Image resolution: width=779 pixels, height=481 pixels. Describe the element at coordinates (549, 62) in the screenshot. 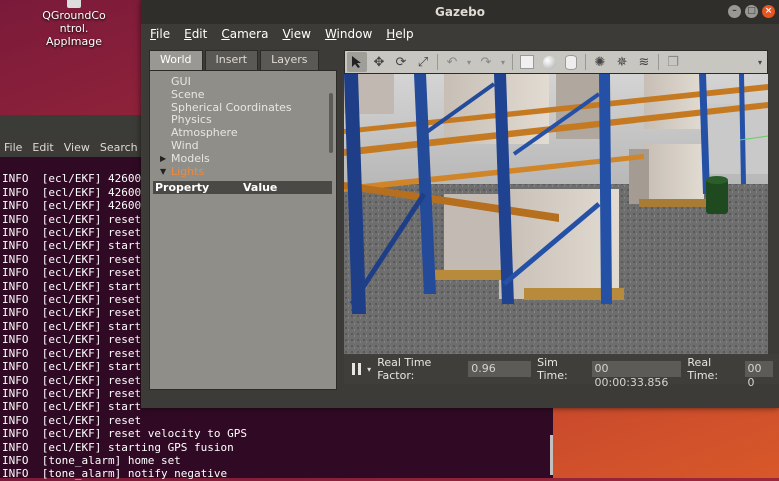

I see `sphere-shape-icon` at that location.